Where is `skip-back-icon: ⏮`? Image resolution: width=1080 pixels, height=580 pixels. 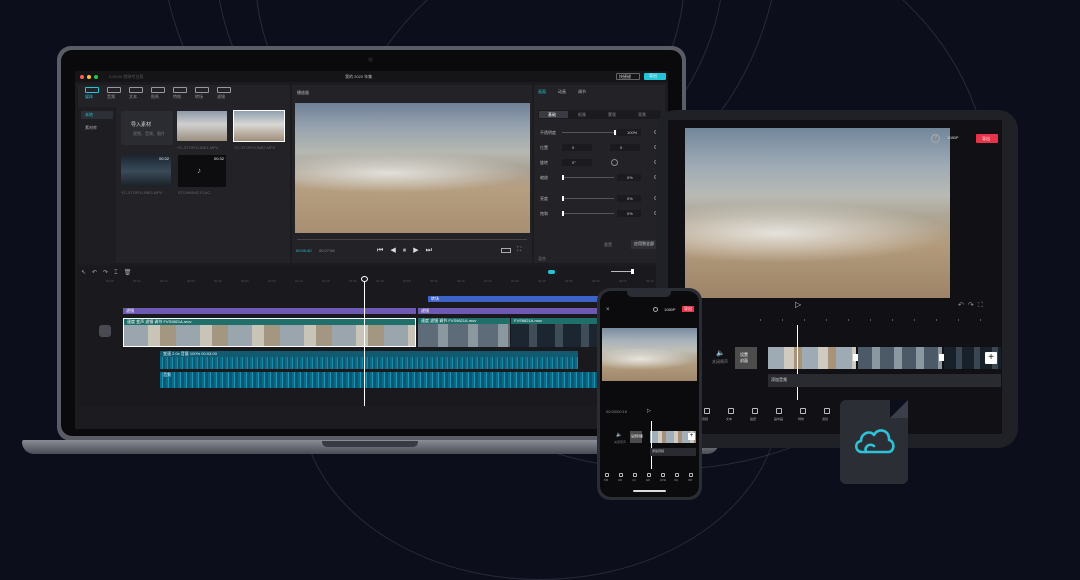
skip-back-icon: ⏮ is located at coordinates (383, 250).